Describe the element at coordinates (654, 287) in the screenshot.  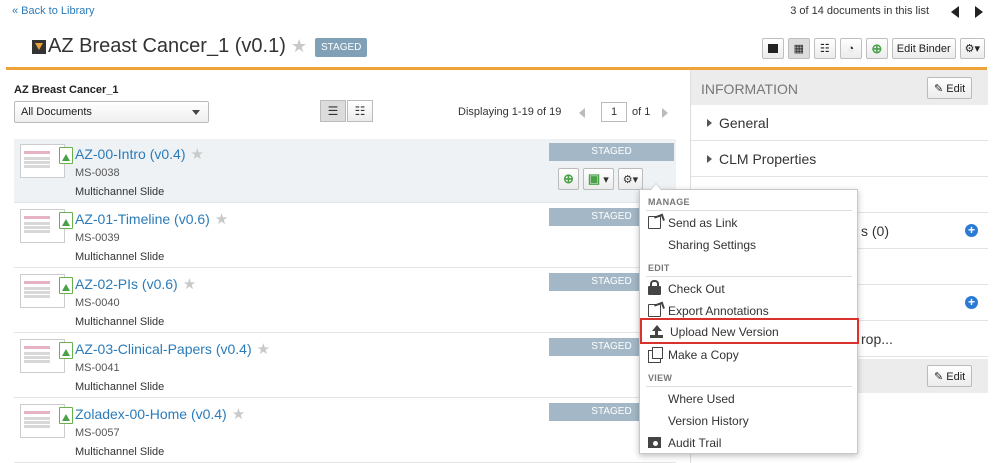
I see `lock-icon` at that location.